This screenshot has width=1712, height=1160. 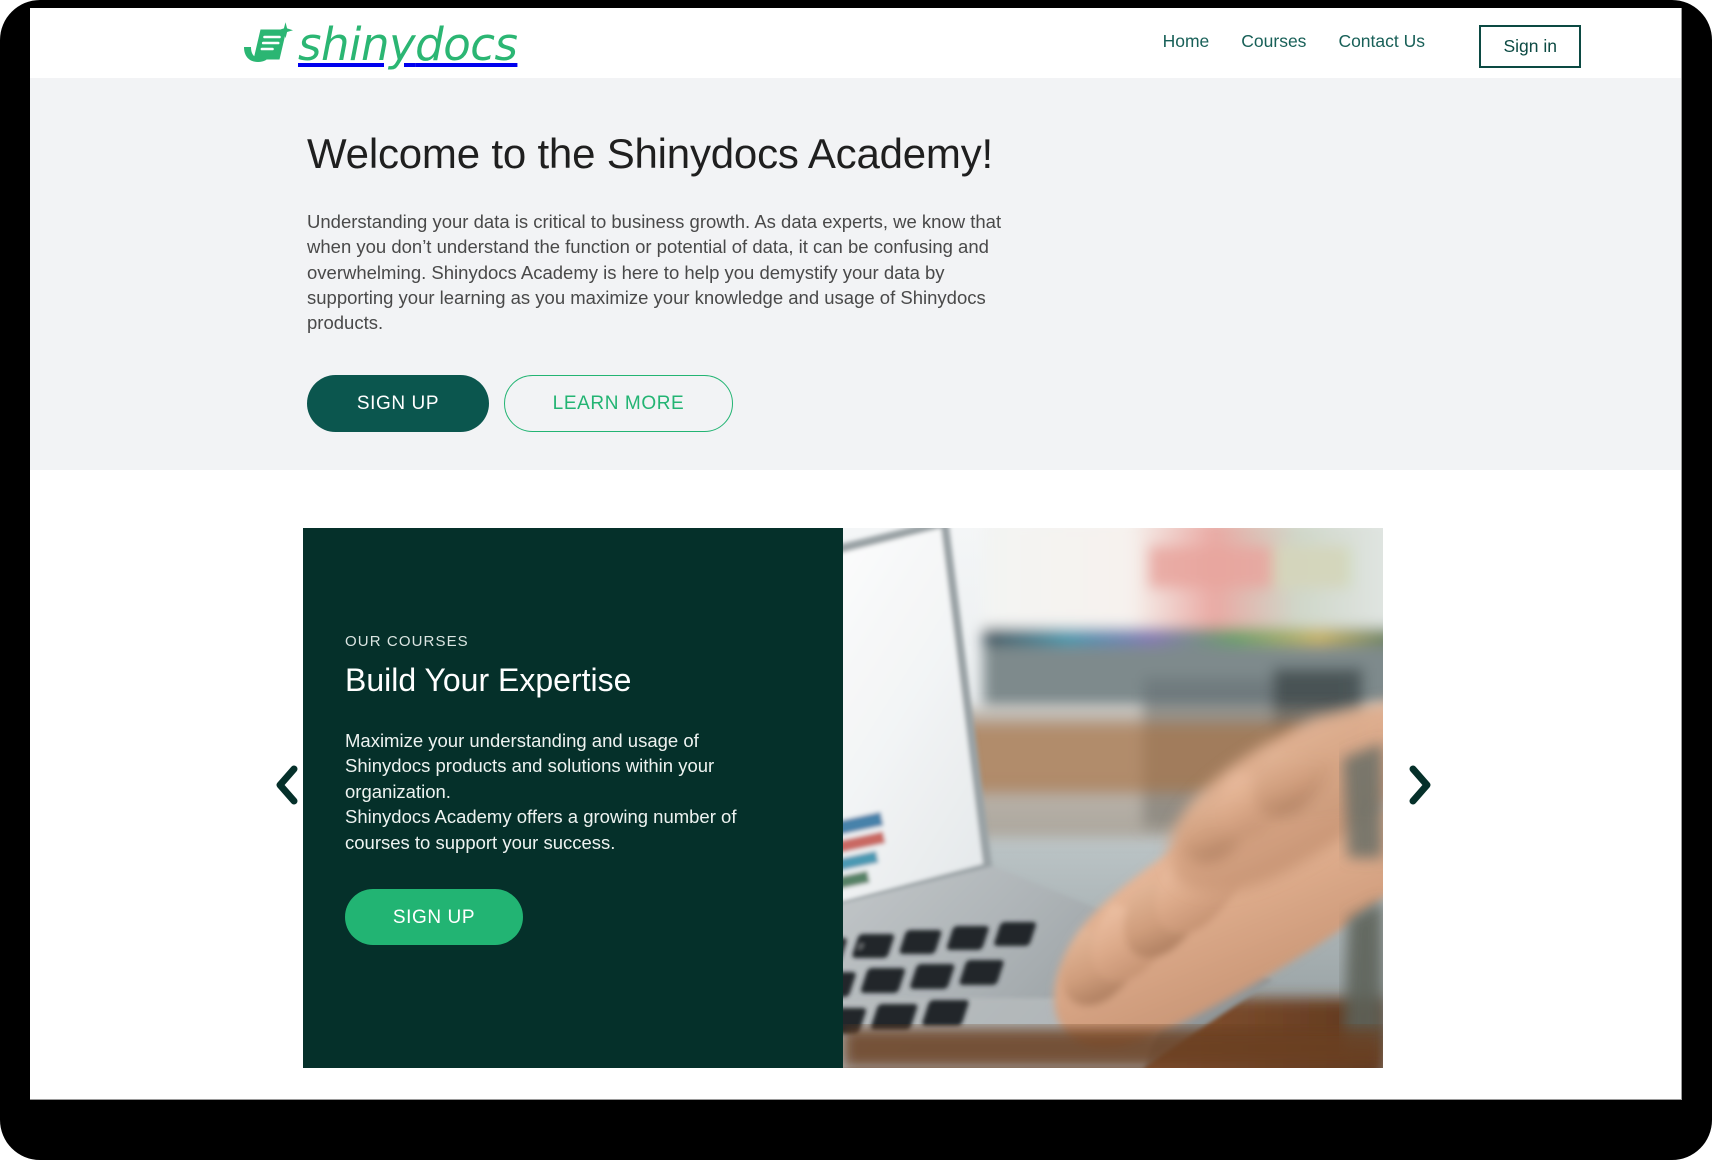 I want to click on carousel-prev-button, so click(x=287, y=785).